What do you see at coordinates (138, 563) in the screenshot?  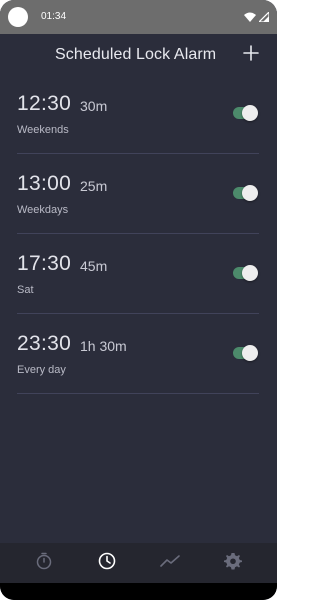 I see `bottom-nav` at bounding box center [138, 563].